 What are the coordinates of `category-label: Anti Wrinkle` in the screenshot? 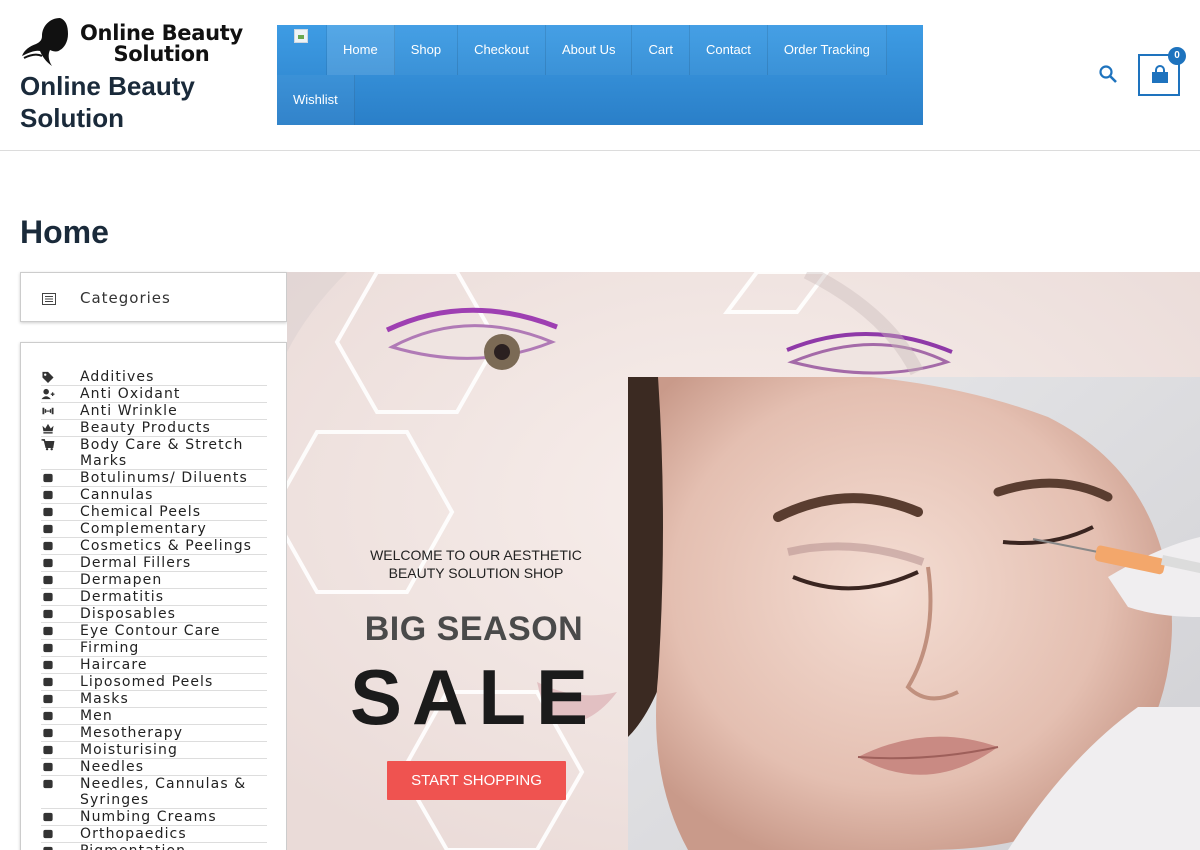 It's located at (129, 411).